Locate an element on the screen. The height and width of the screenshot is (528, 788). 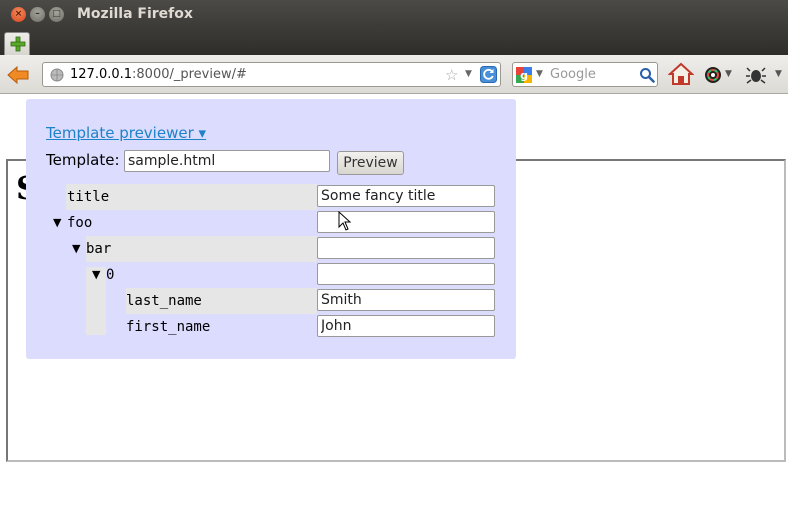
navigation-toolbar: 127.0.0.1:8000/_preview/# ☆ ▼ g ▼ Google is located at coordinates (394, 74).